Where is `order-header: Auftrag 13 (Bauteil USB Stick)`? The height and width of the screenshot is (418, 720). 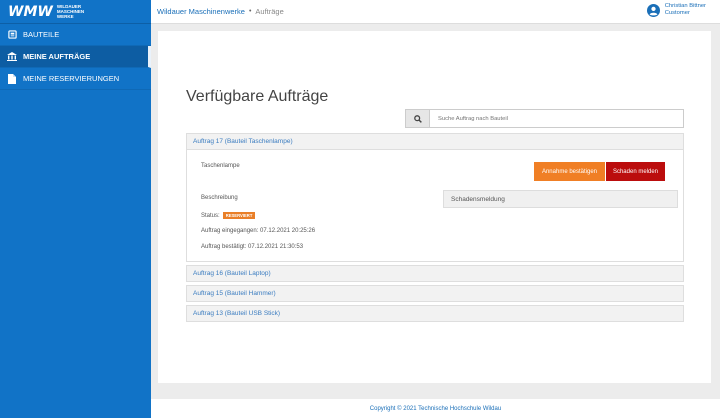
order-header: Auftrag 13 (Bauteil USB Stick) is located at coordinates (435, 313).